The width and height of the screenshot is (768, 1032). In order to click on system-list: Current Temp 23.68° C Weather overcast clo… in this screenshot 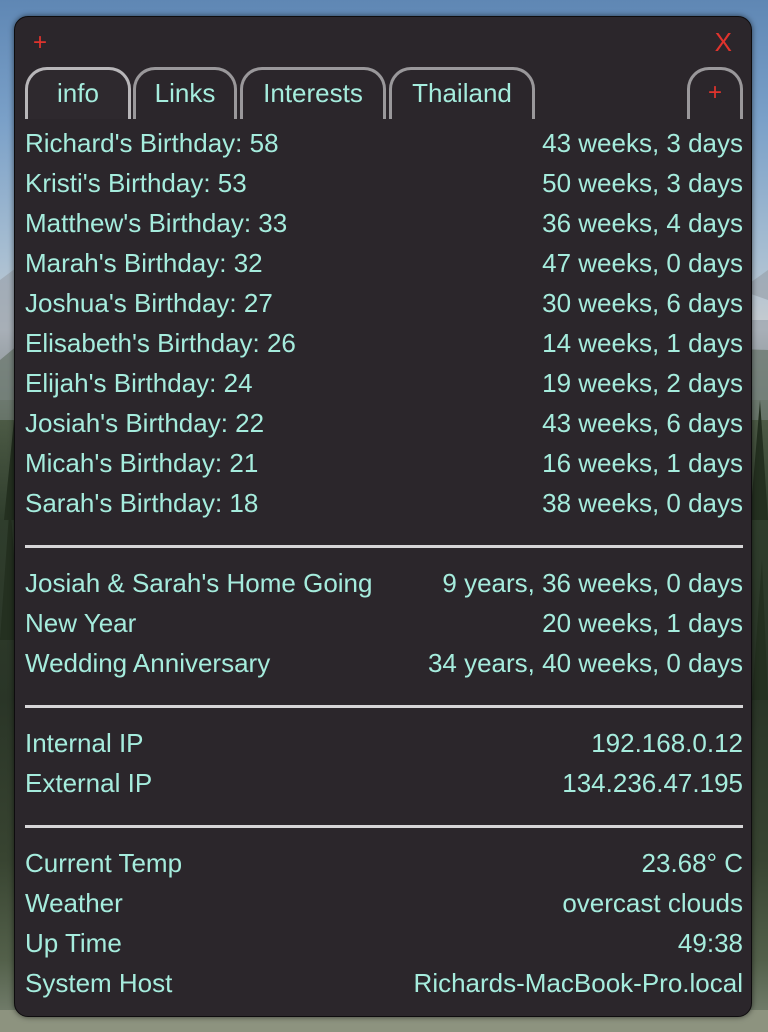, I will do `click(384, 923)`.